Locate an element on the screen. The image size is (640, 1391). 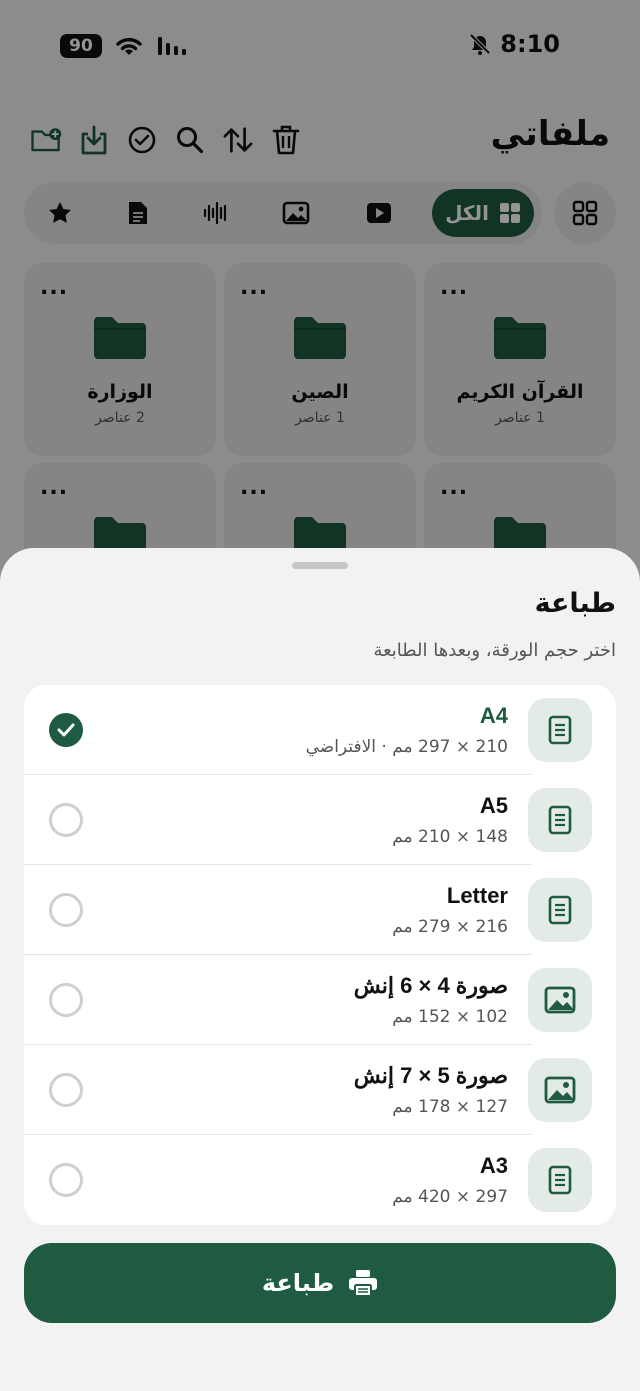
check-icon is located at coordinates (66, 730).